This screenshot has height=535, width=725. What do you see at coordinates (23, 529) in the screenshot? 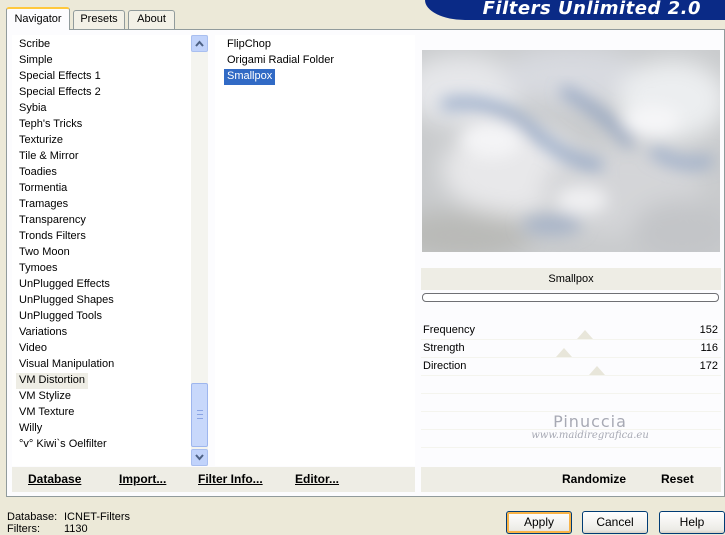
I see `filters-label: Filters:` at bounding box center [23, 529].